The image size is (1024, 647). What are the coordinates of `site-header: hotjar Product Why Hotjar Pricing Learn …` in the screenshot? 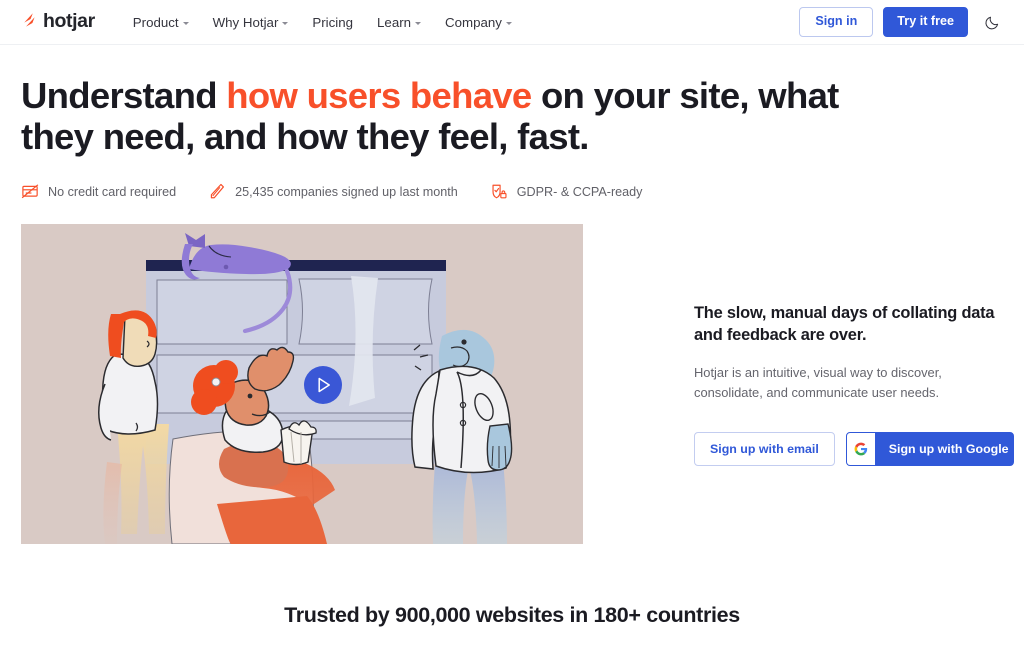 It's located at (512, 22).